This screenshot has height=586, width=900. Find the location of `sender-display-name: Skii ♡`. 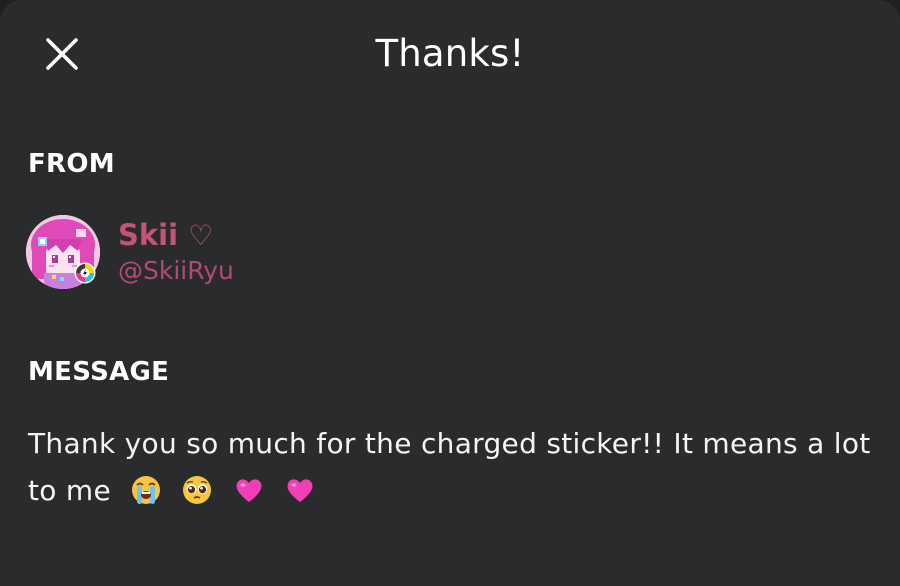

sender-display-name: Skii ♡ is located at coordinates (176, 235).